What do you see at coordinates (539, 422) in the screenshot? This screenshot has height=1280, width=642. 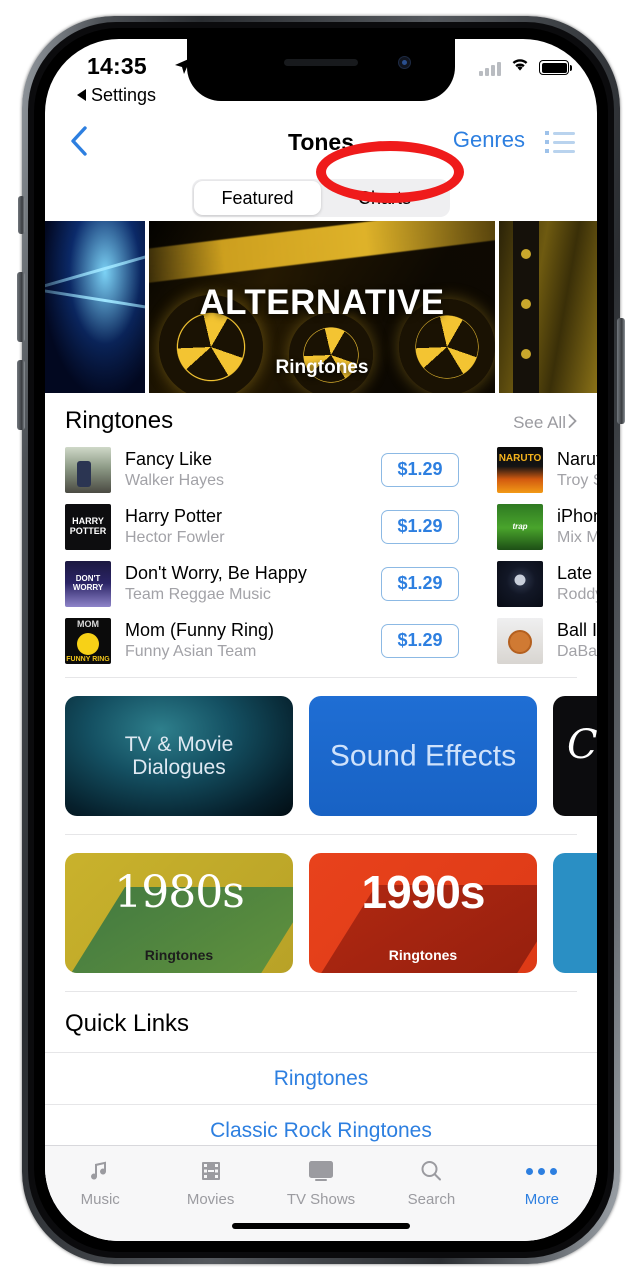 I see `see-all-label: See All` at bounding box center [539, 422].